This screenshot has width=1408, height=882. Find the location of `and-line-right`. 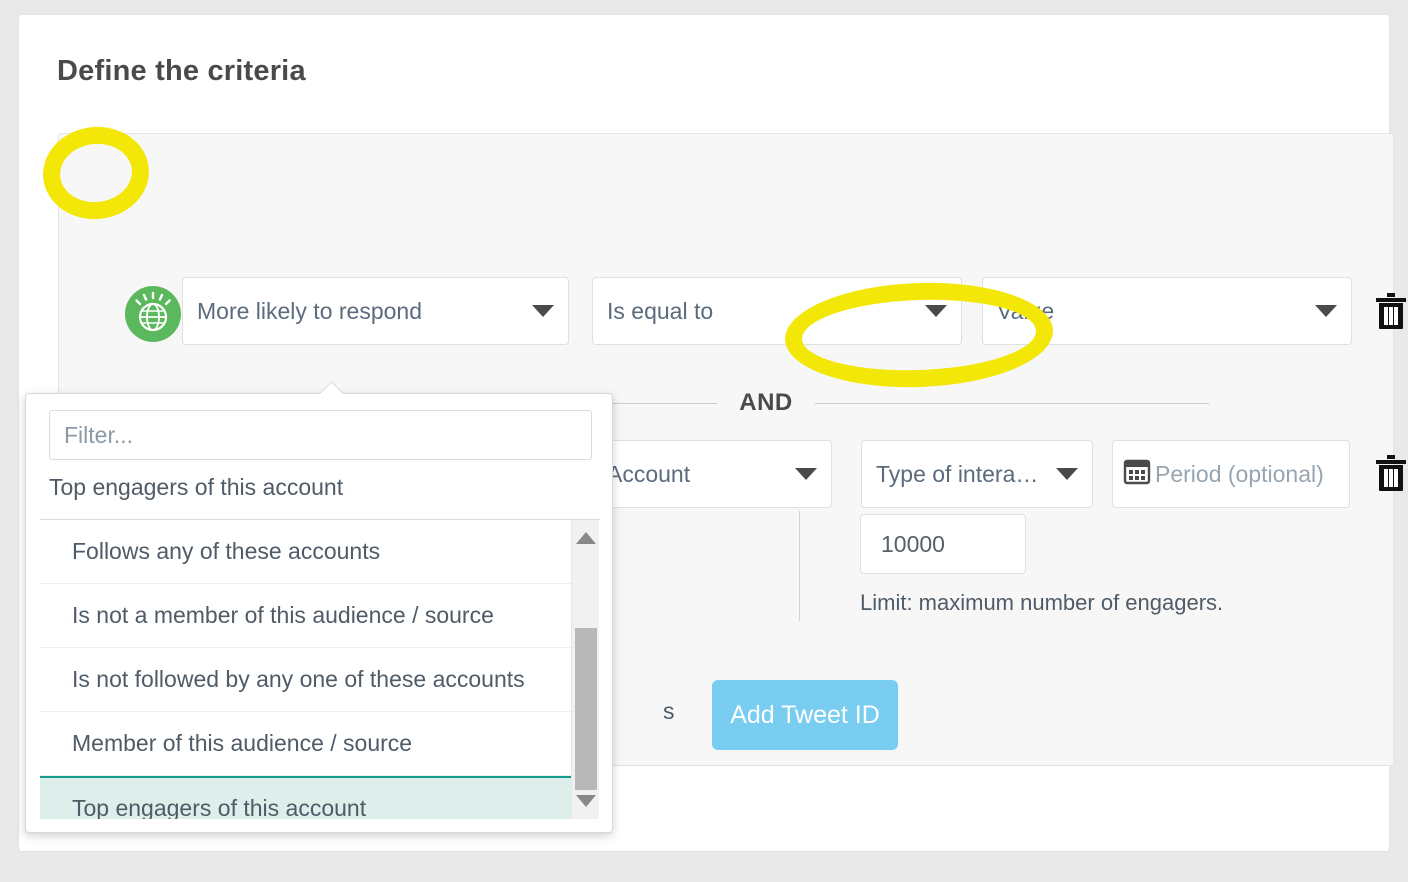

and-line-right is located at coordinates (1011, 403).